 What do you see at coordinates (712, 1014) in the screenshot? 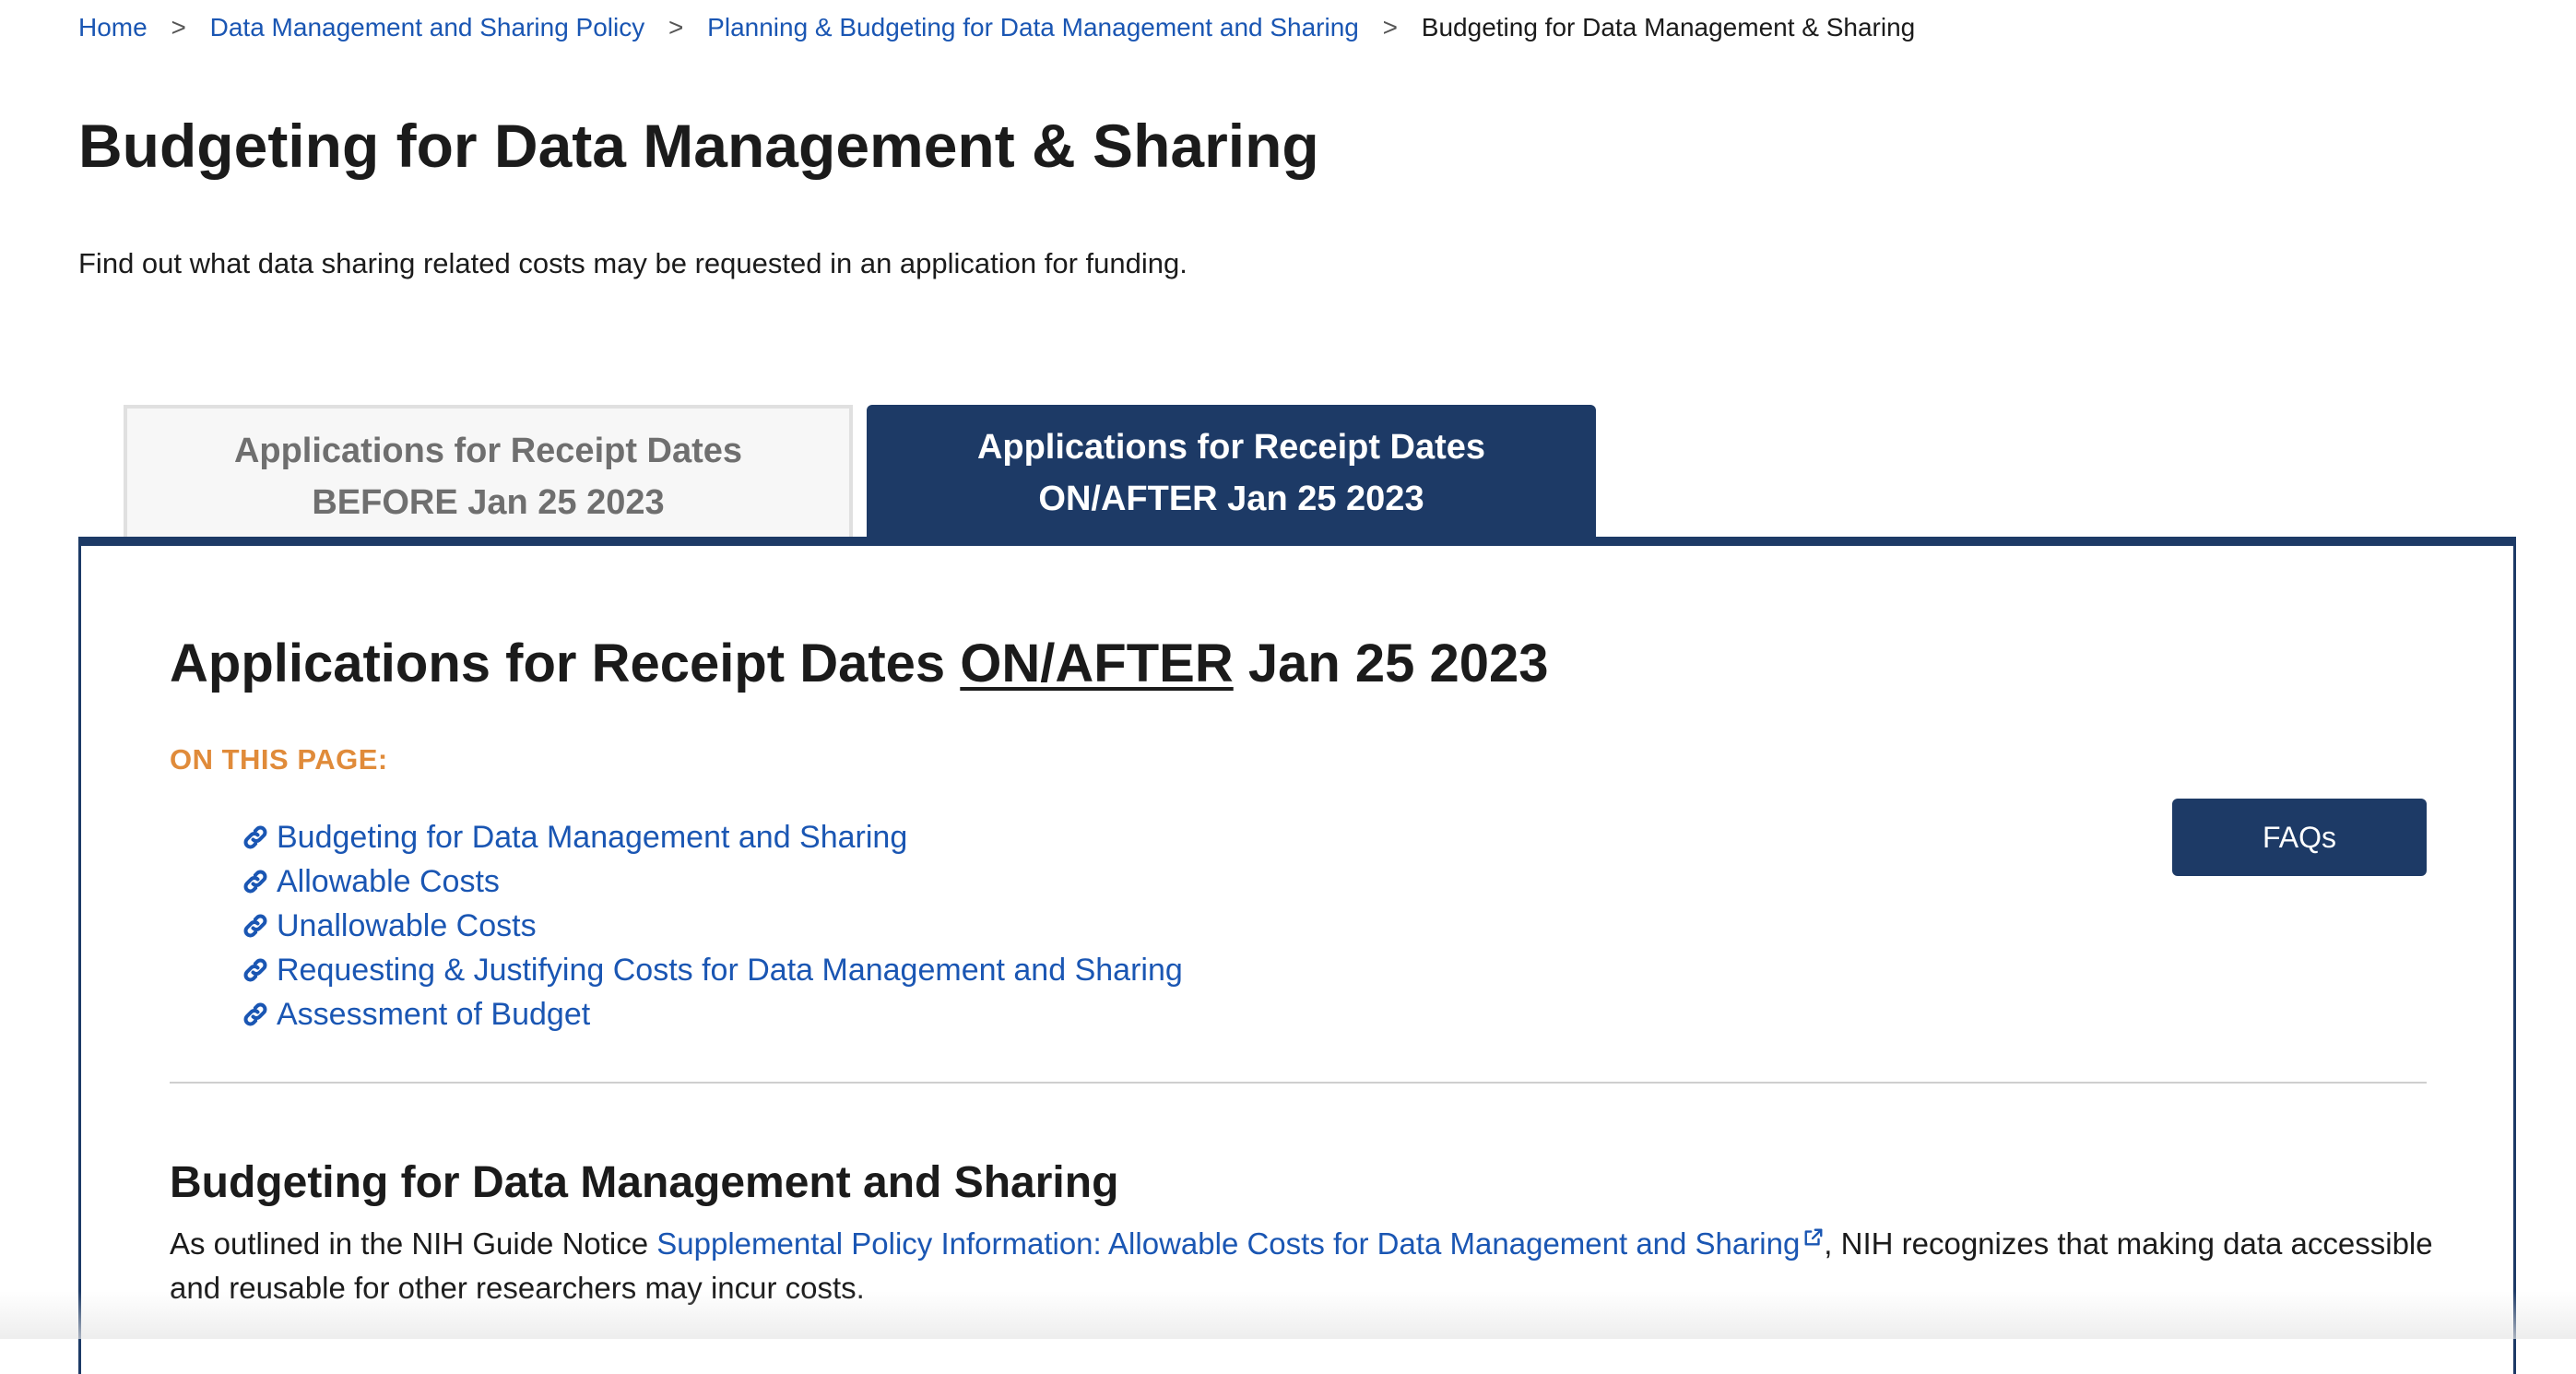
I see `list-item: Assessment of Budget` at bounding box center [712, 1014].